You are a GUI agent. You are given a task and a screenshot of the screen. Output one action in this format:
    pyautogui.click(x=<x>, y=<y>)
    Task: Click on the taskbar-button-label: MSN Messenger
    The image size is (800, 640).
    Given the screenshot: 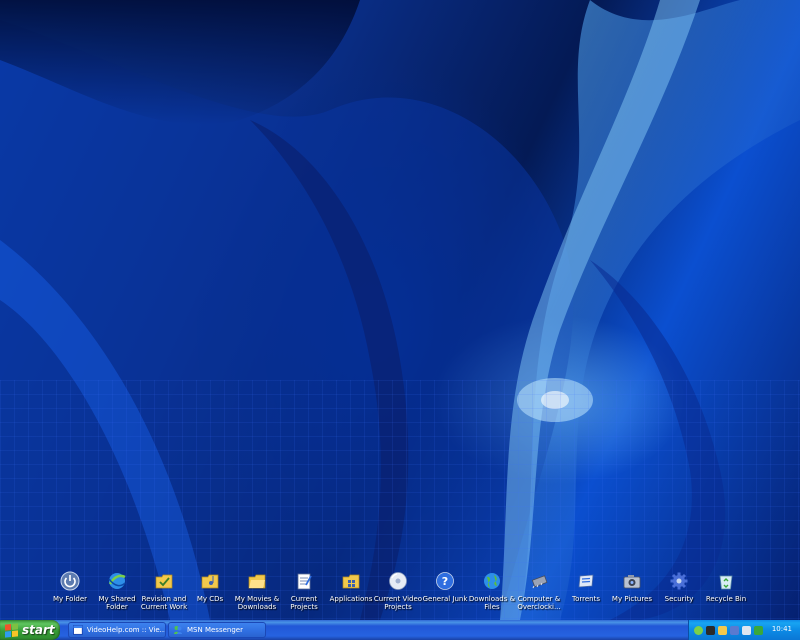 What is the action you would take?
    pyautogui.click(x=215, y=630)
    